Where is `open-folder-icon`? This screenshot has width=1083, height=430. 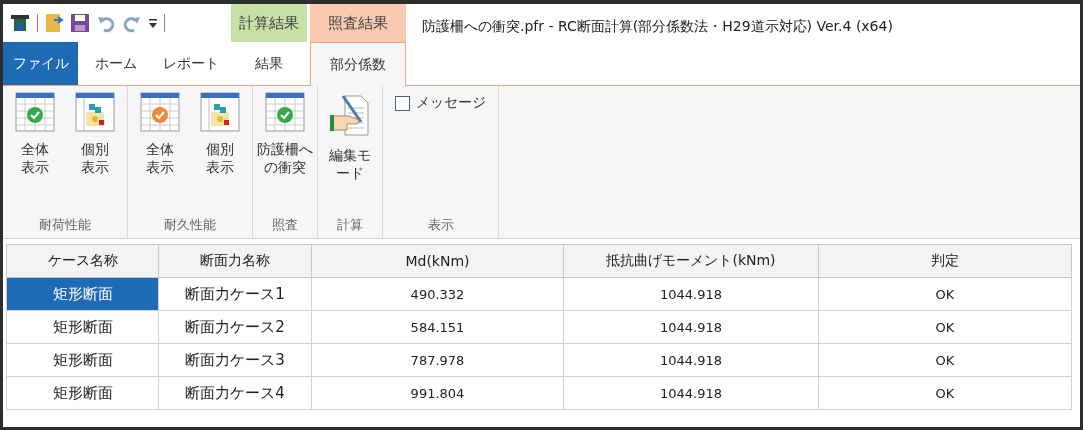 open-folder-icon is located at coordinates (54, 23).